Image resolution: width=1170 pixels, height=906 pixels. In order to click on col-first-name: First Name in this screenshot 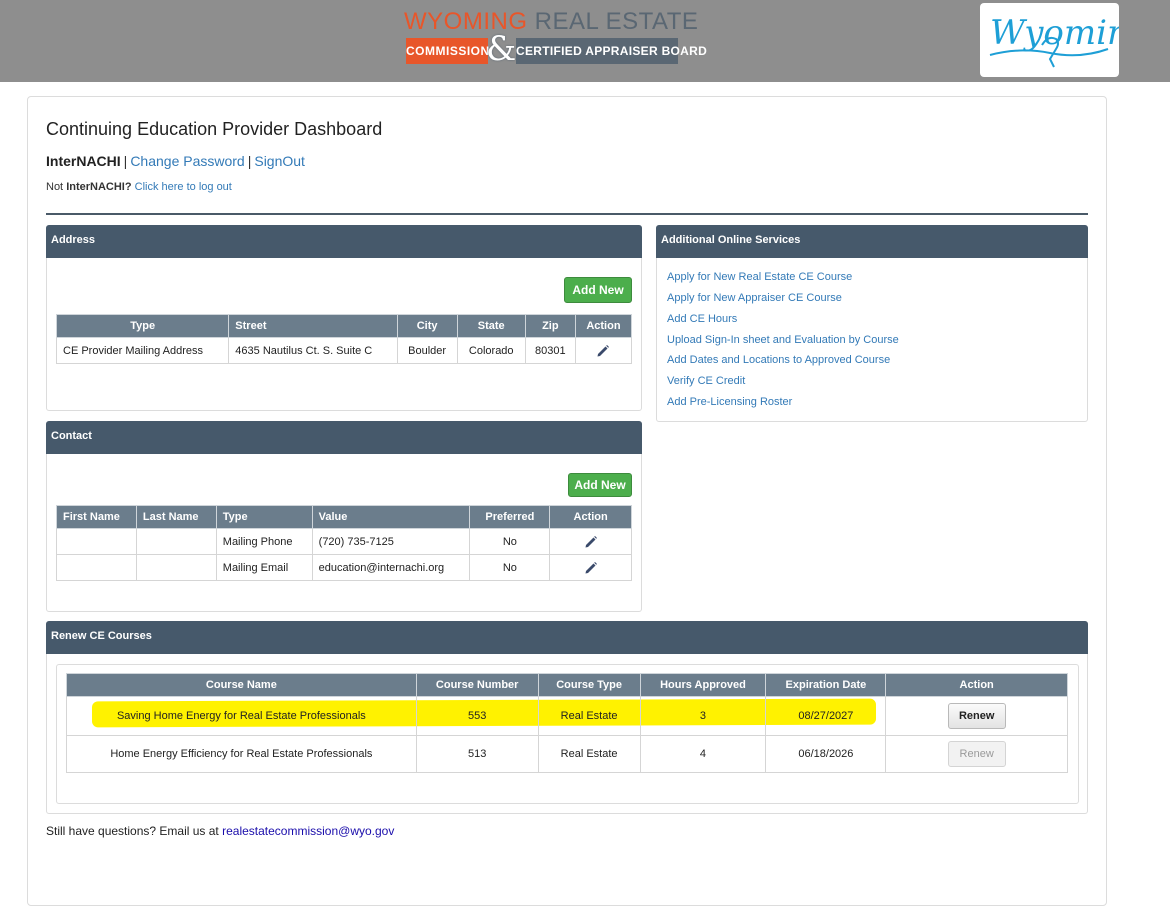, I will do `click(96, 517)`.